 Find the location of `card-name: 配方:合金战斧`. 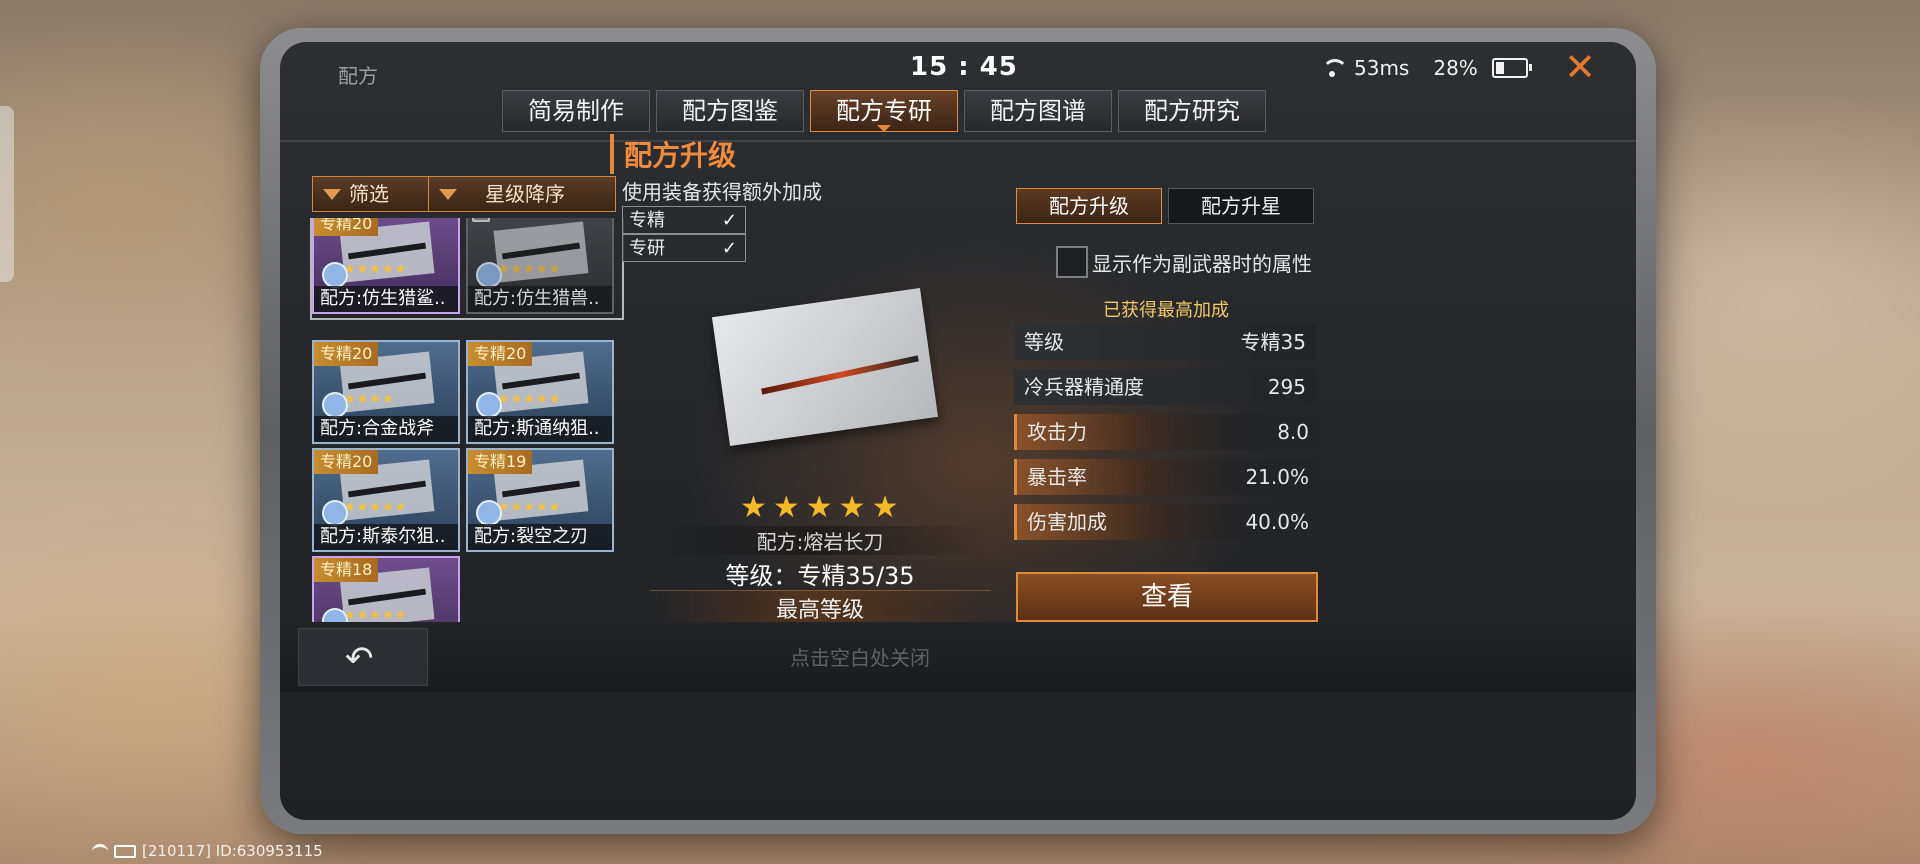

card-name: 配方:合金战斧 is located at coordinates (386, 429).